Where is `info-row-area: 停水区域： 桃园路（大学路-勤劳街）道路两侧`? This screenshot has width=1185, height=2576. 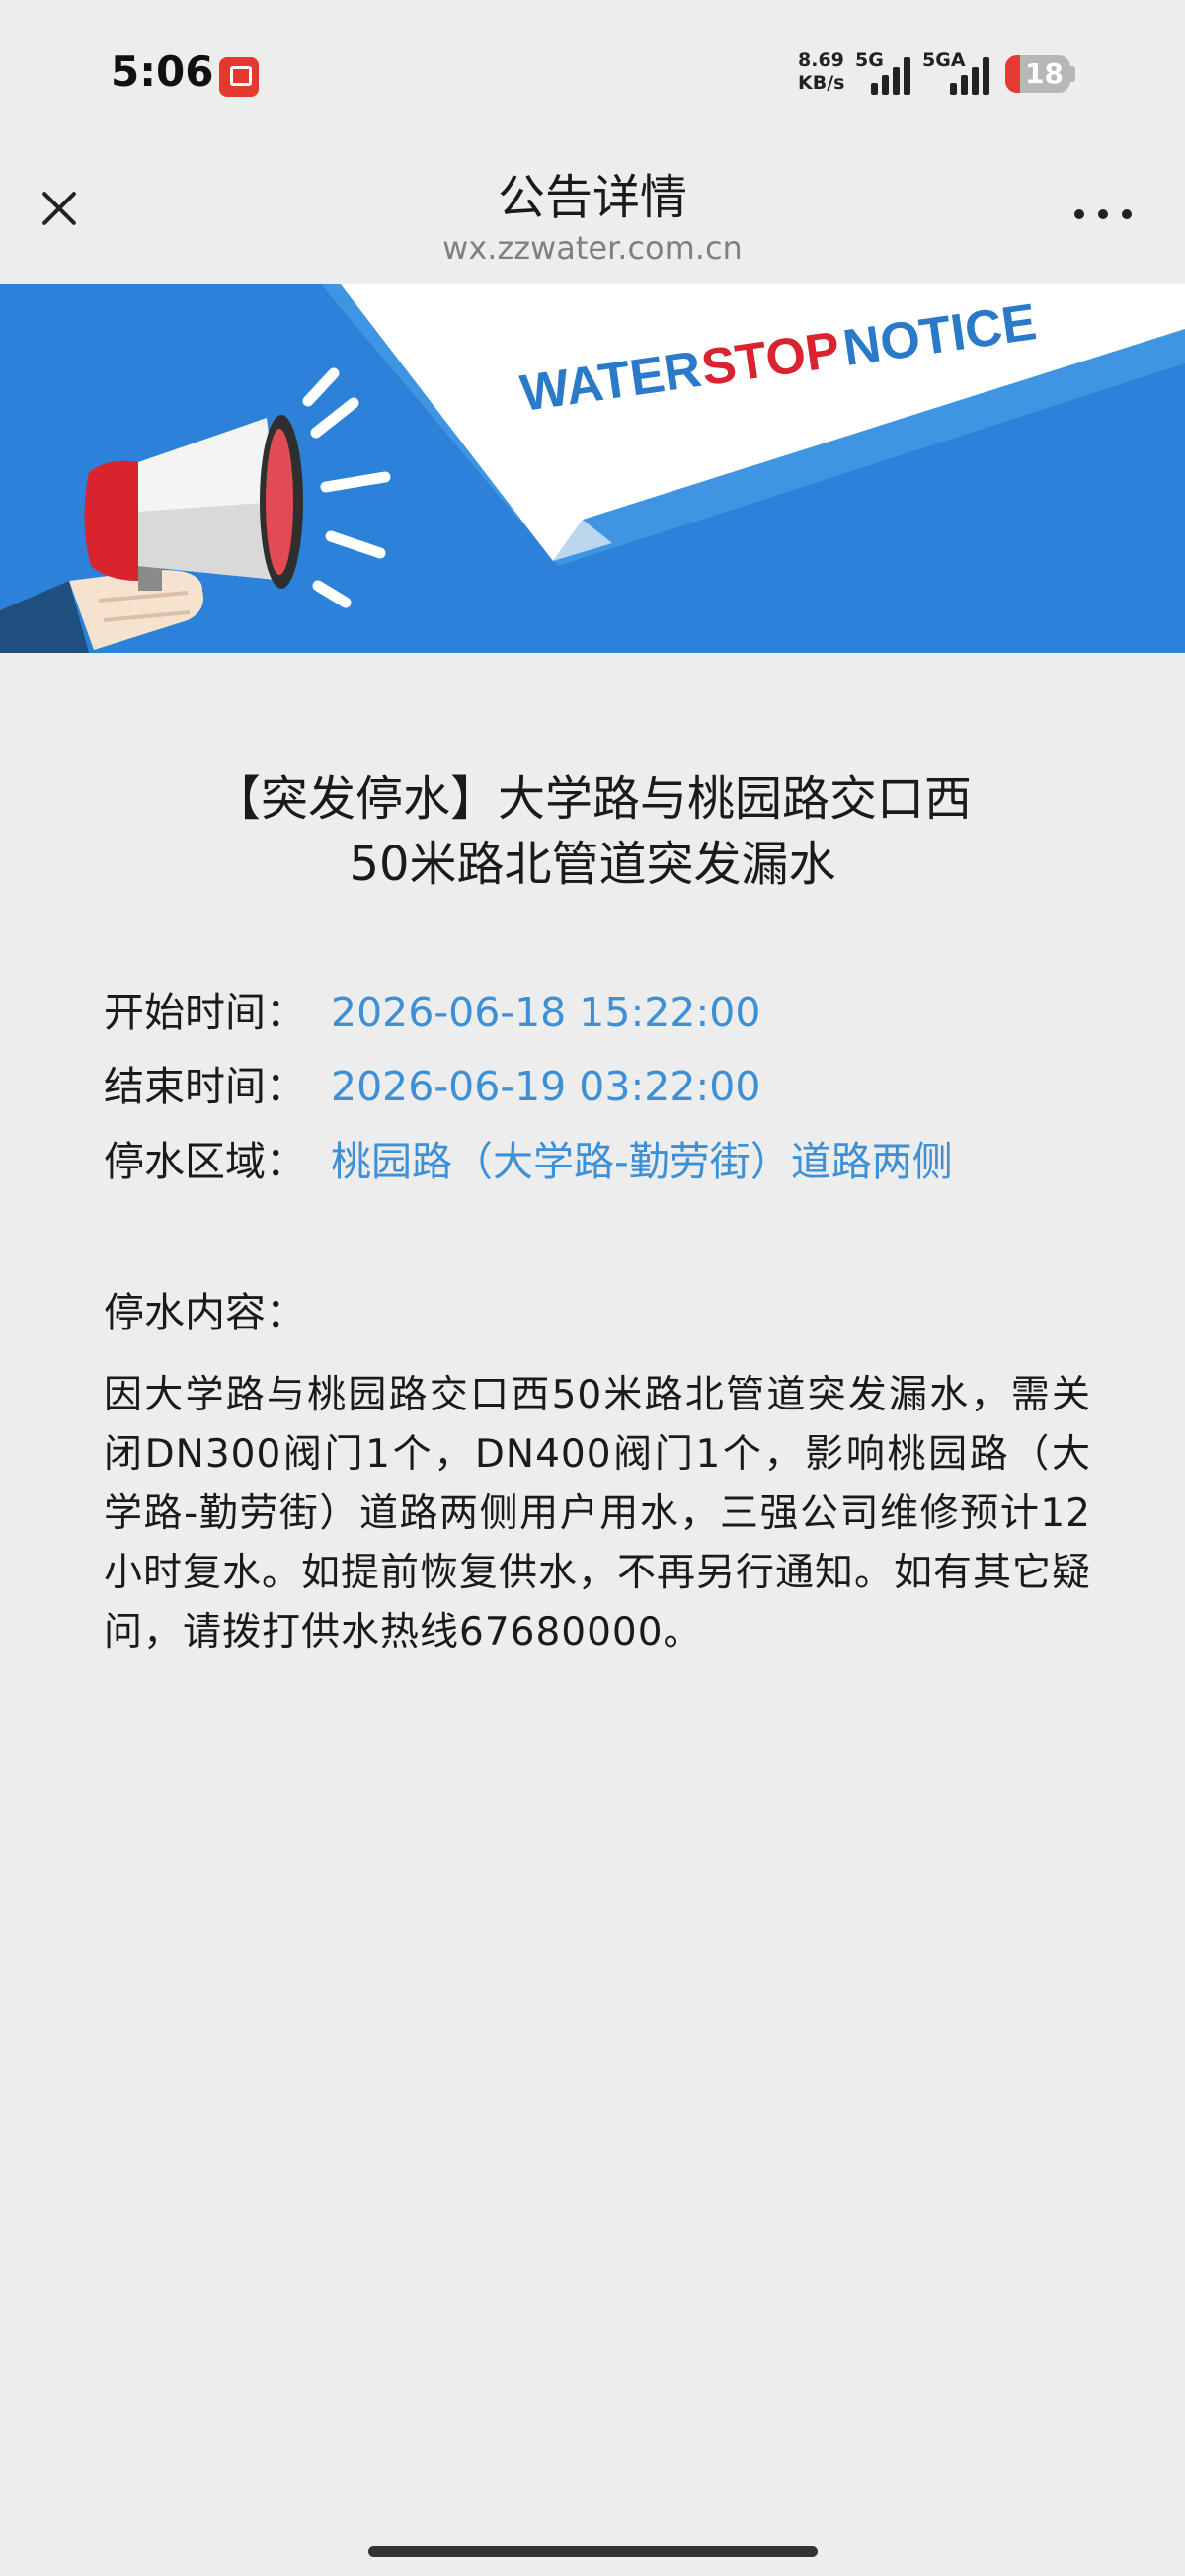
info-row-area: 停水区域： 桃园路（大学路-勤劳街）道路两侧 is located at coordinates (528, 1157).